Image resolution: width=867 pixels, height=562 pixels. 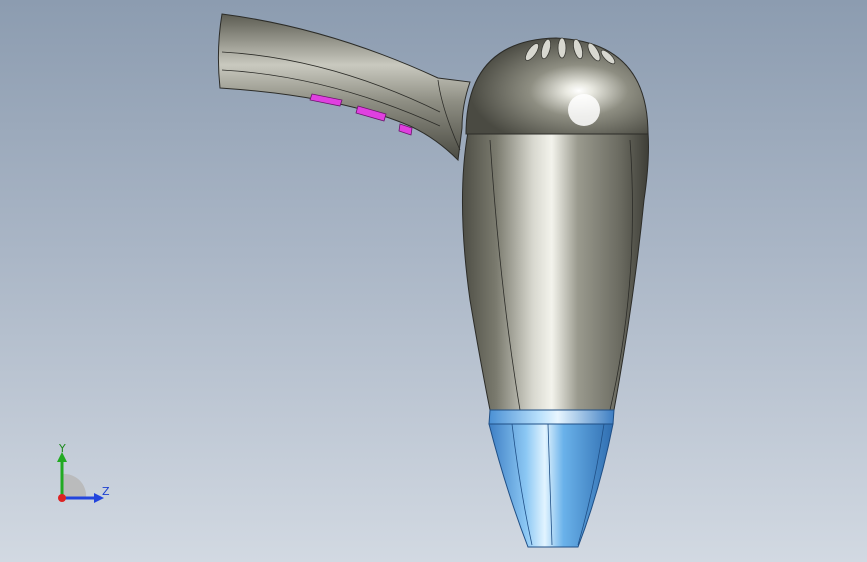 I want to click on nozzle-ring, so click(x=551, y=417).